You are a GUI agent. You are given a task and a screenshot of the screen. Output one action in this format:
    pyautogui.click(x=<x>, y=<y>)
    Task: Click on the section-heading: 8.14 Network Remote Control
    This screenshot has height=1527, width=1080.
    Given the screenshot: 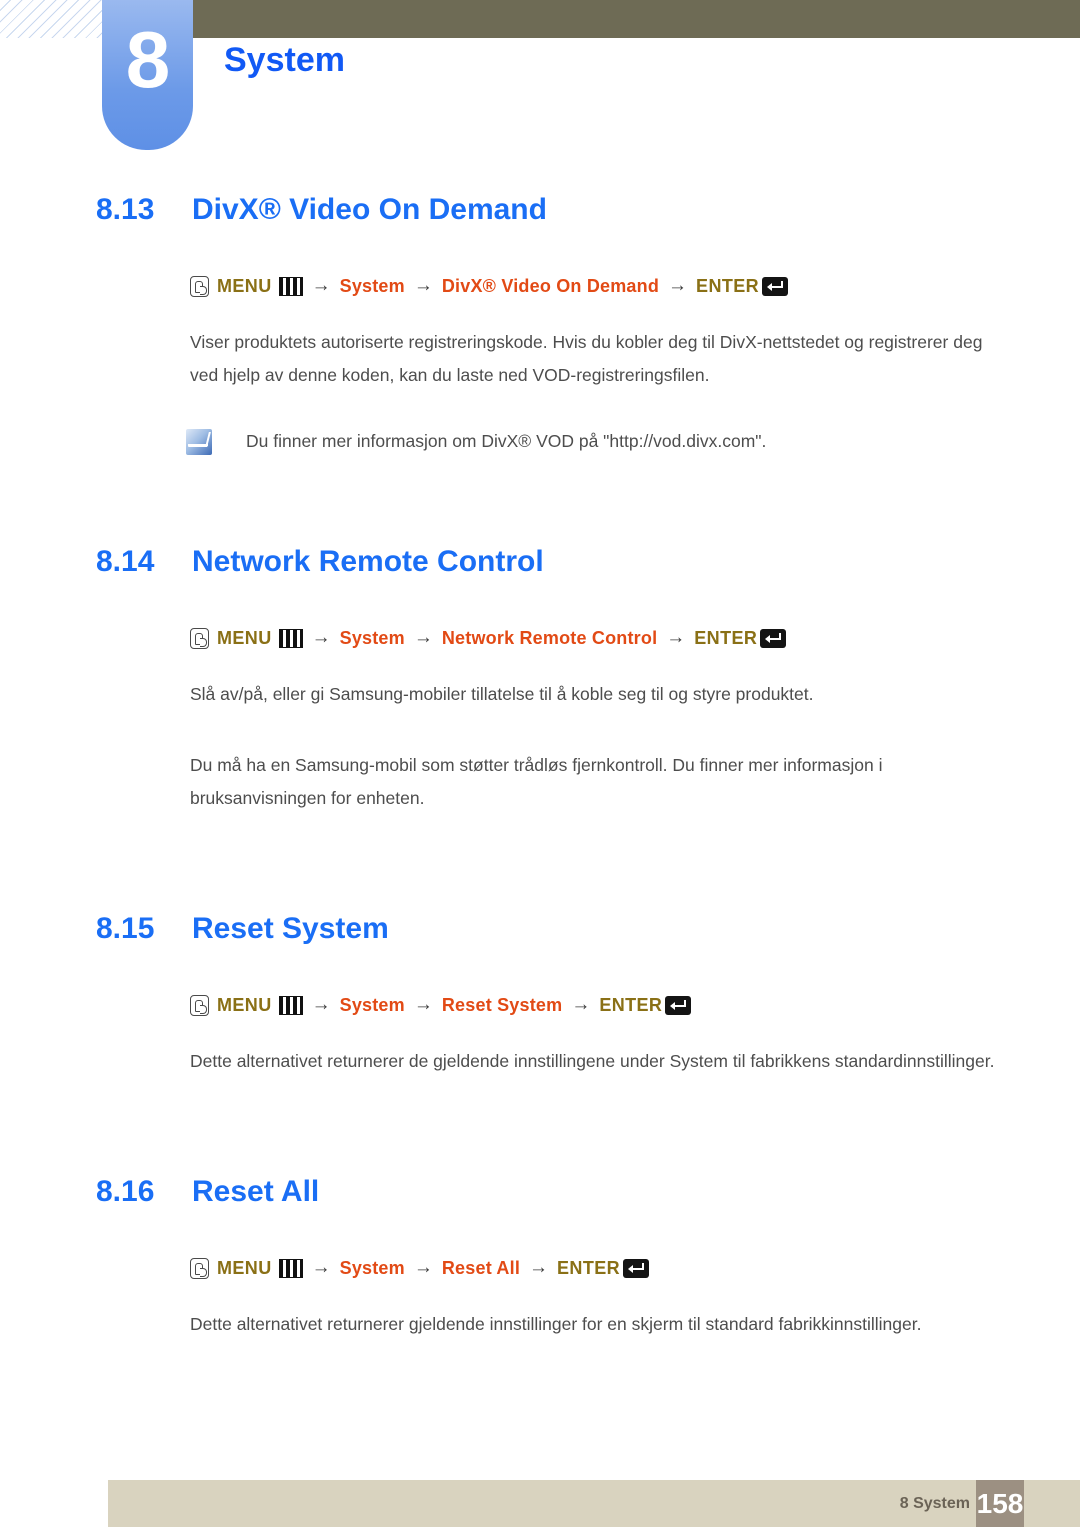 What is the action you would take?
    pyautogui.click(x=588, y=562)
    